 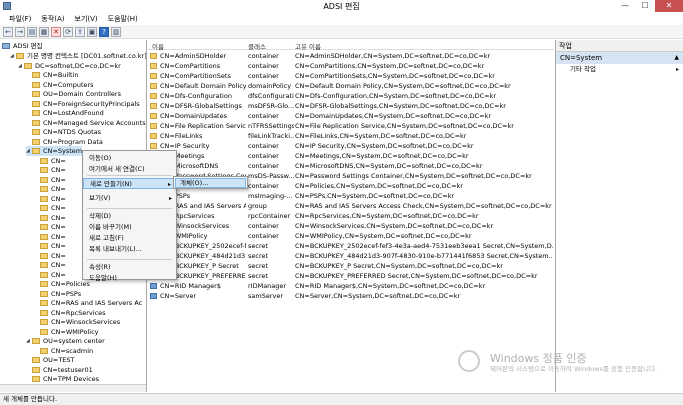 I want to click on forward-icon: →, so click(x=20, y=31).